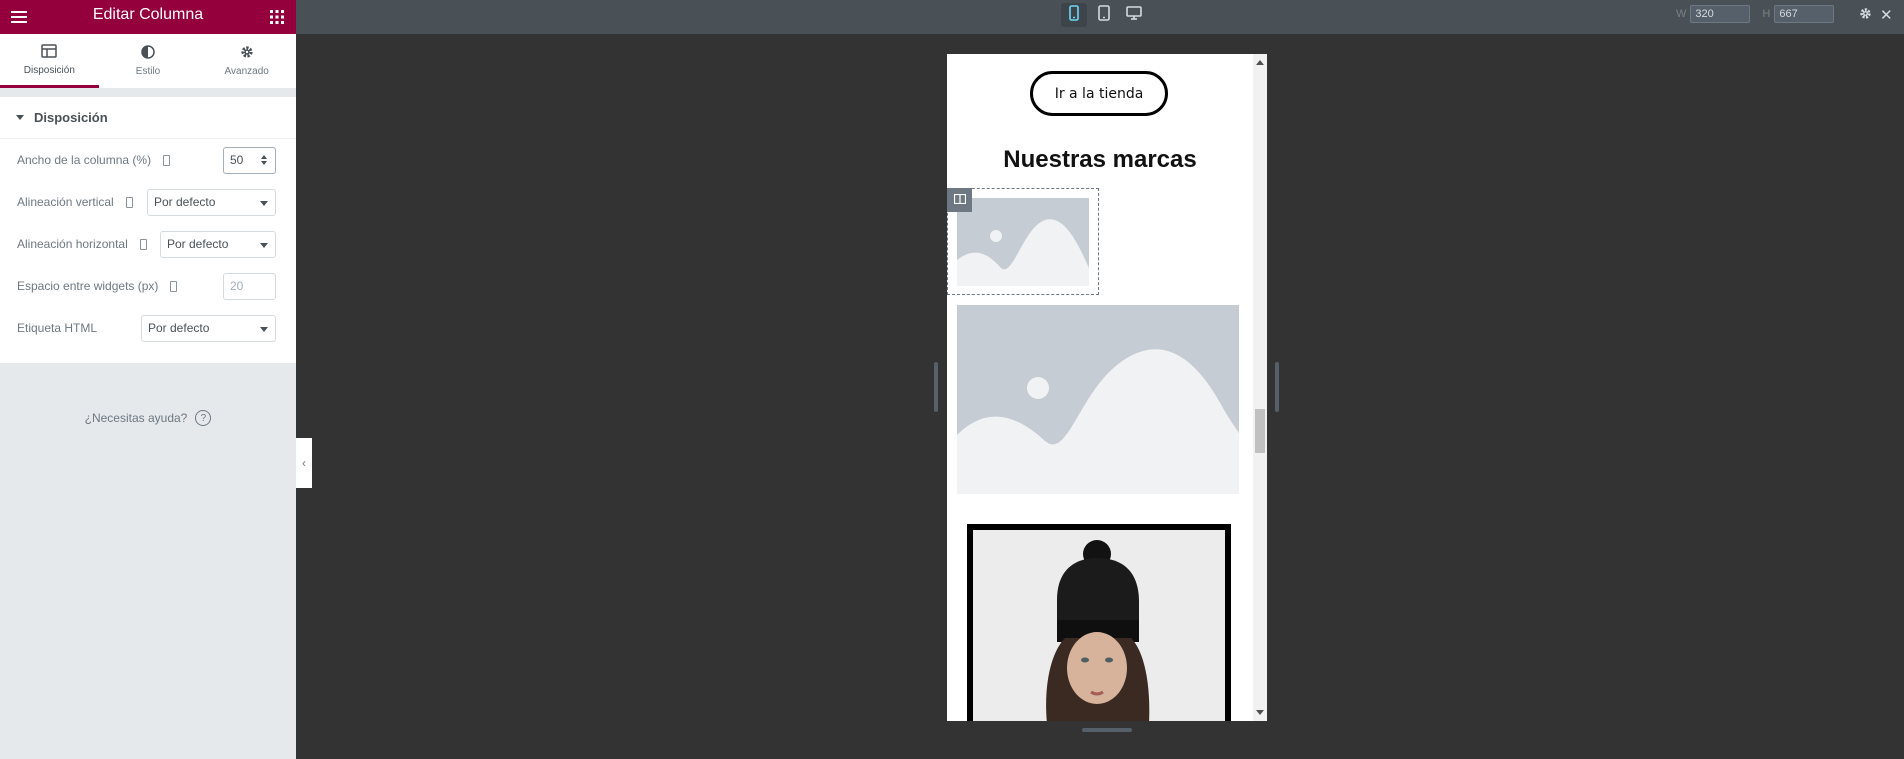  What do you see at coordinates (148, 71) in the screenshot?
I see `tab-label: Estilo` at bounding box center [148, 71].